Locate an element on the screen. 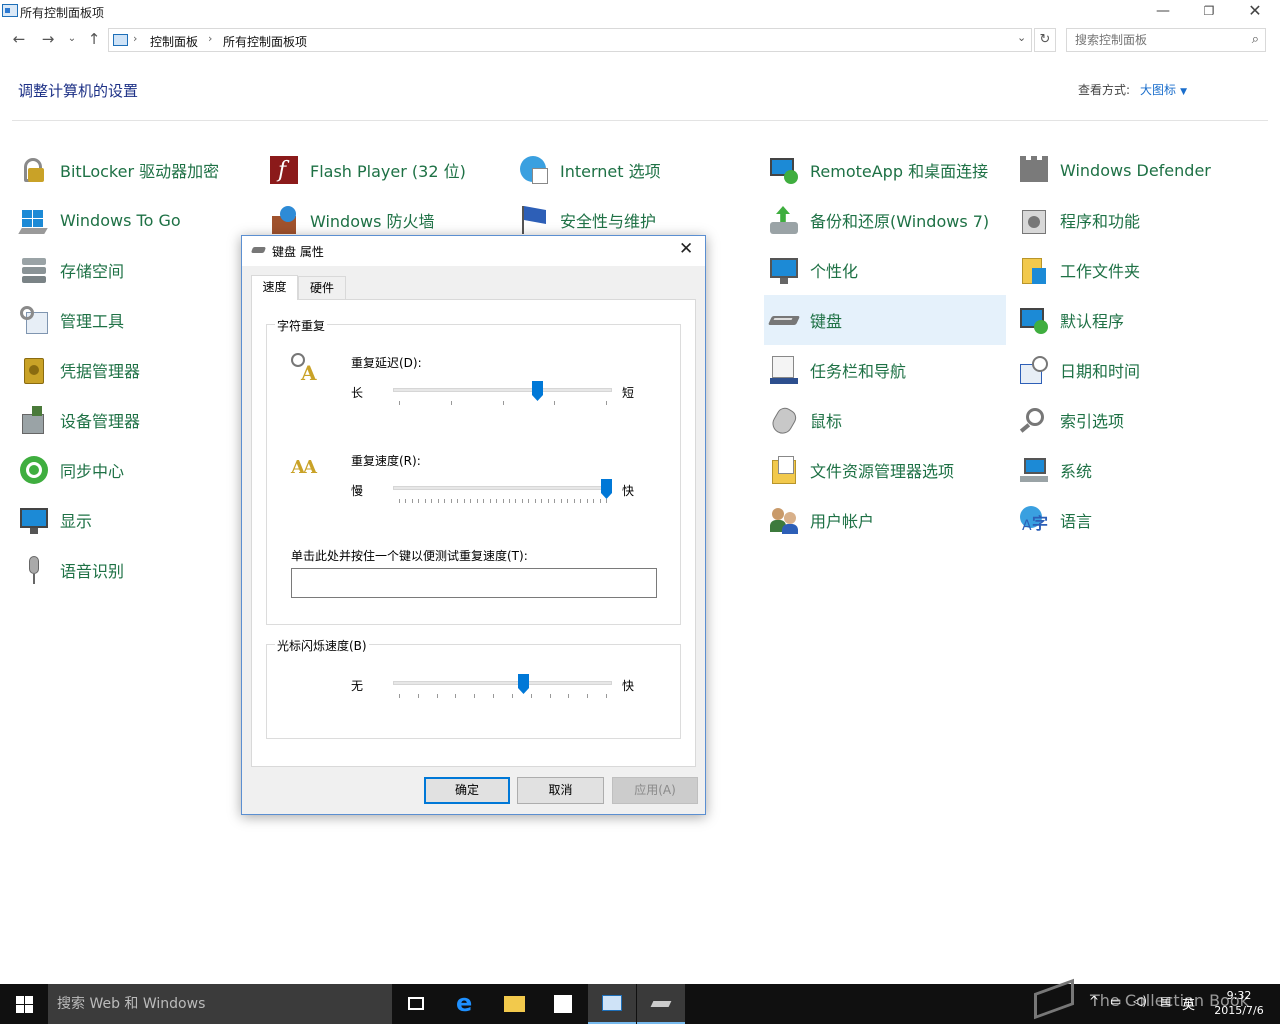 The height and width of the screenshot is (1024, 1280). recent-chevron-down-icon: ⌄ is located at coordinates (72, 40).